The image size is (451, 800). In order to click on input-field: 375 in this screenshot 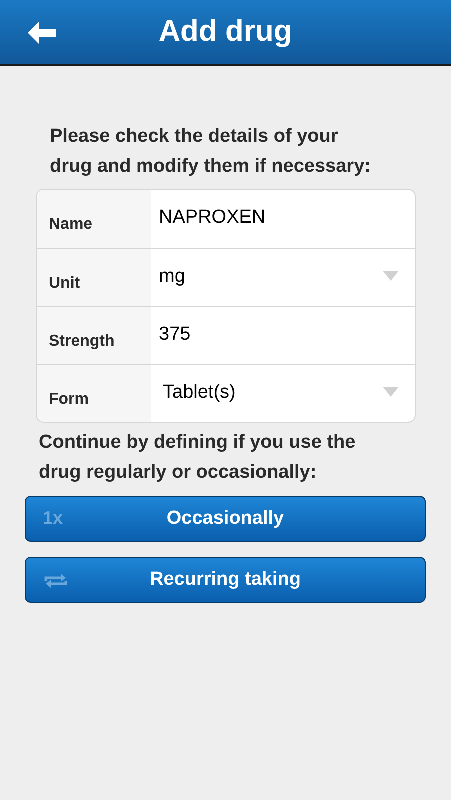, I will do `click(277, 335)`.